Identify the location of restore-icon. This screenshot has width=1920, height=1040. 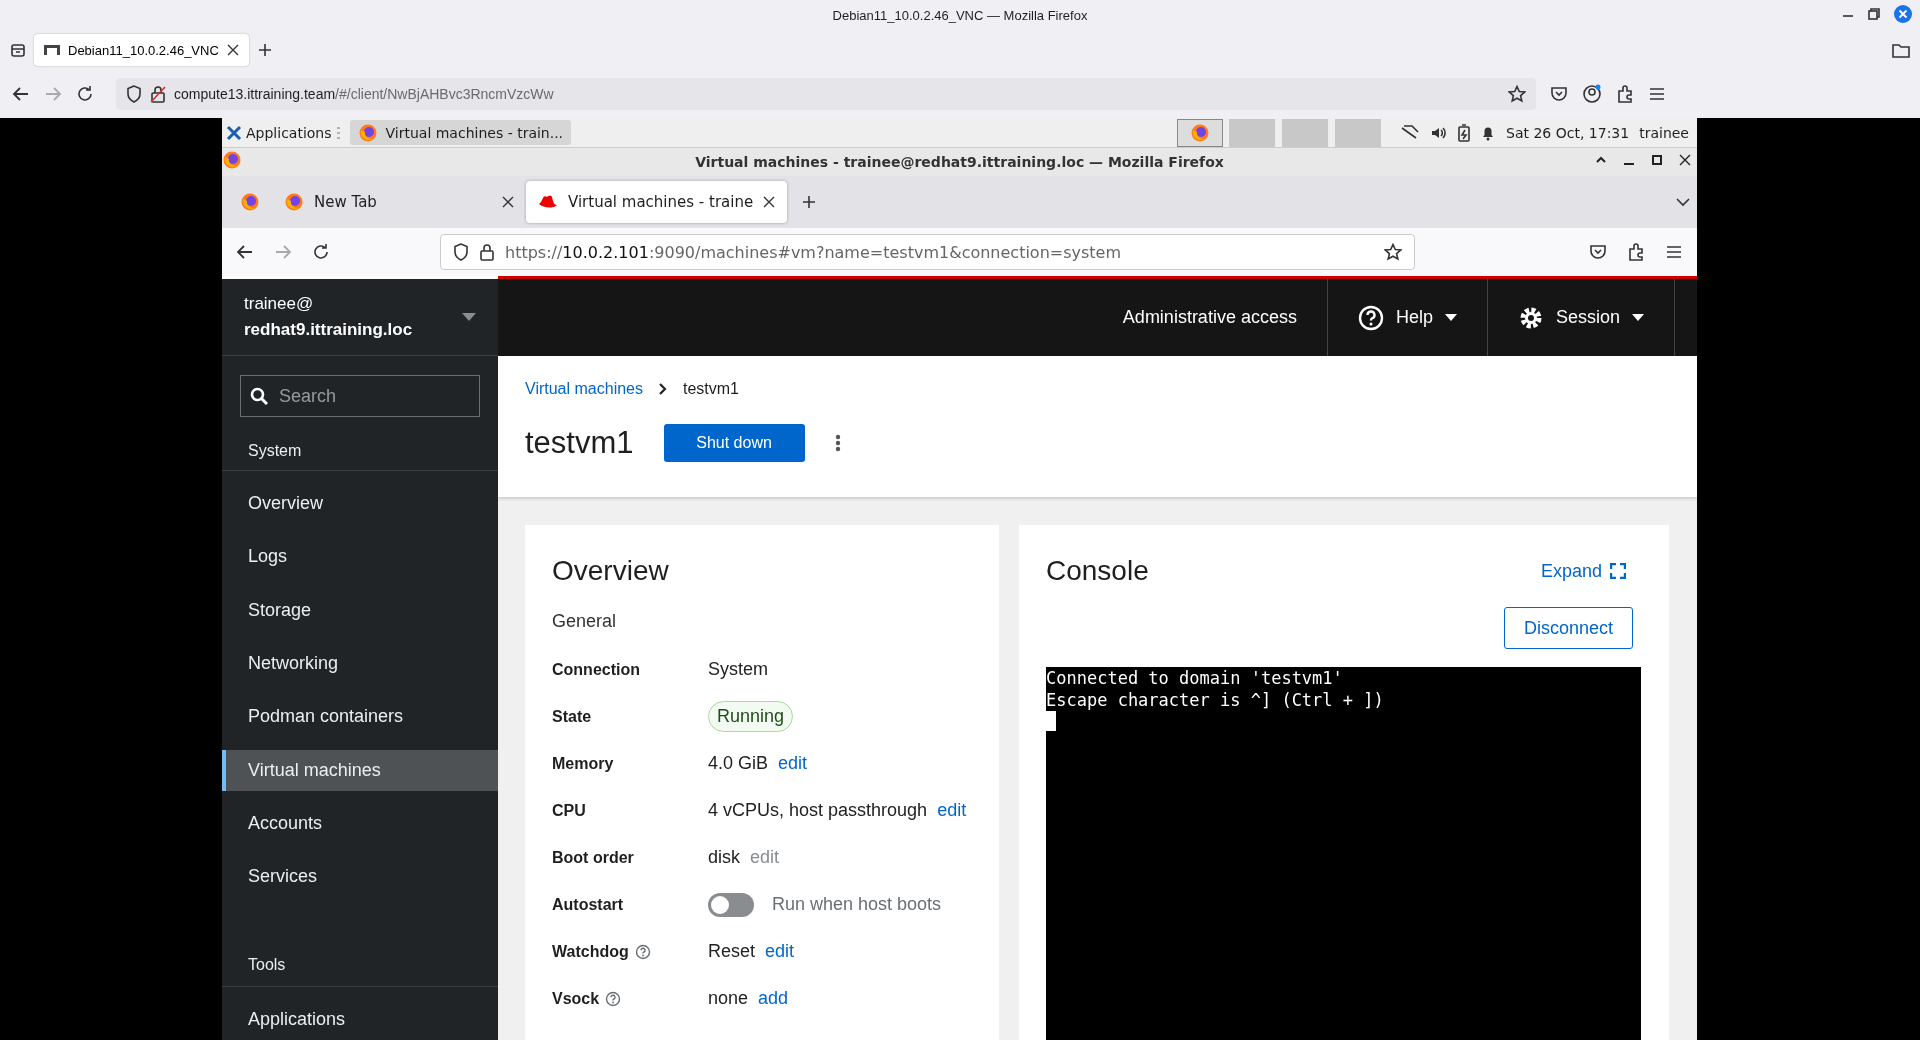
(1874, 14).